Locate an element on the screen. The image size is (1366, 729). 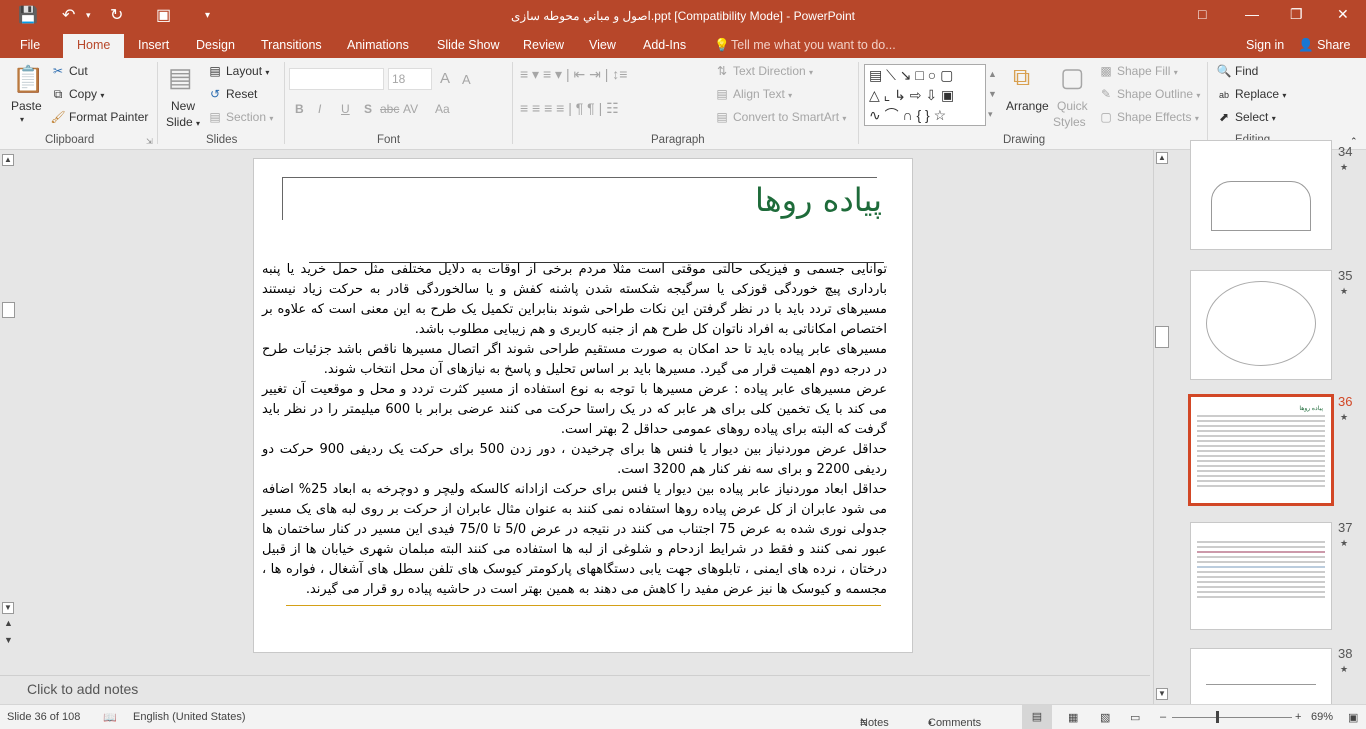
quick-styles-dropdown: Styles is located at coordinates (1069, 122).